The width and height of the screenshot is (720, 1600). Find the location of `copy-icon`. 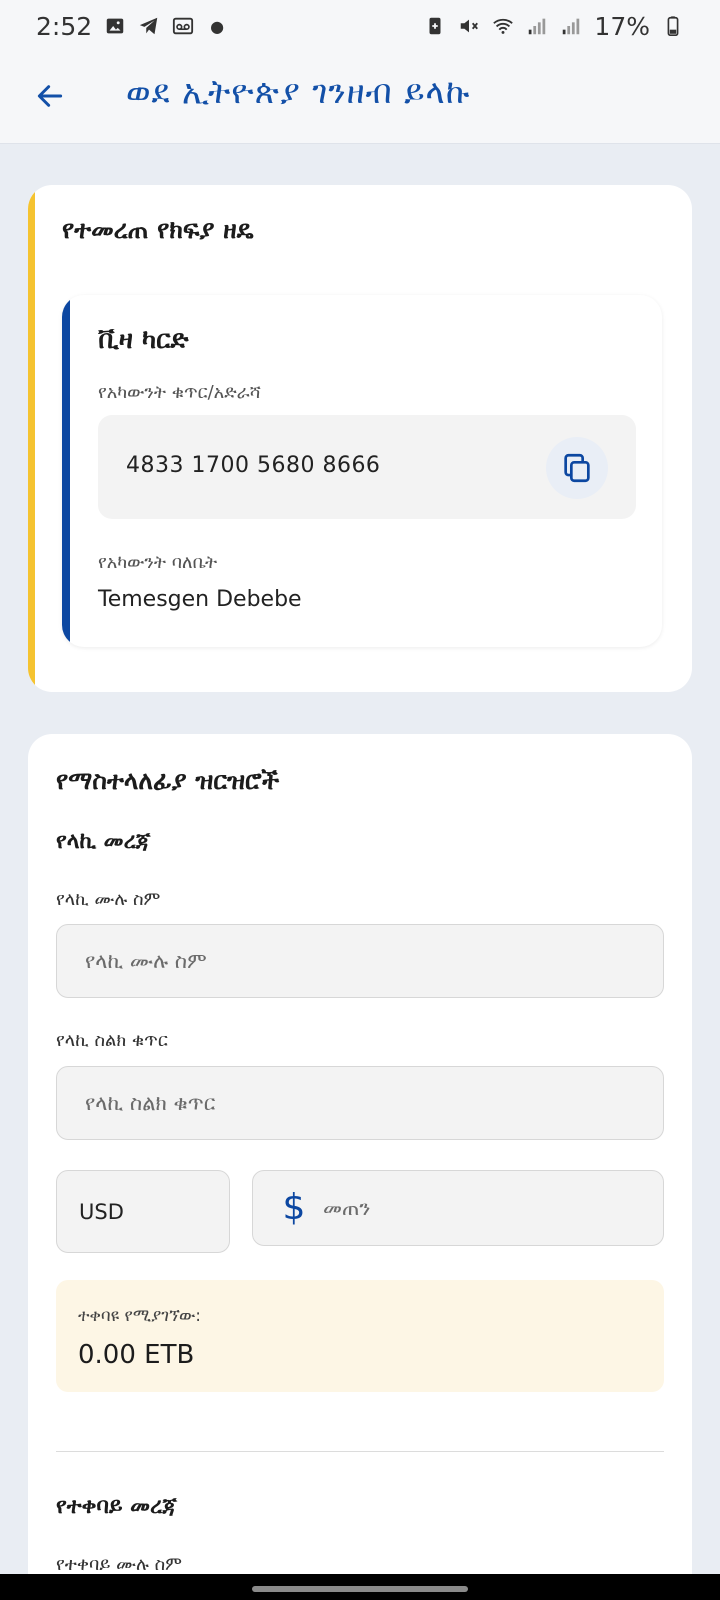

copy-icon is located at coordinates (577, 468).